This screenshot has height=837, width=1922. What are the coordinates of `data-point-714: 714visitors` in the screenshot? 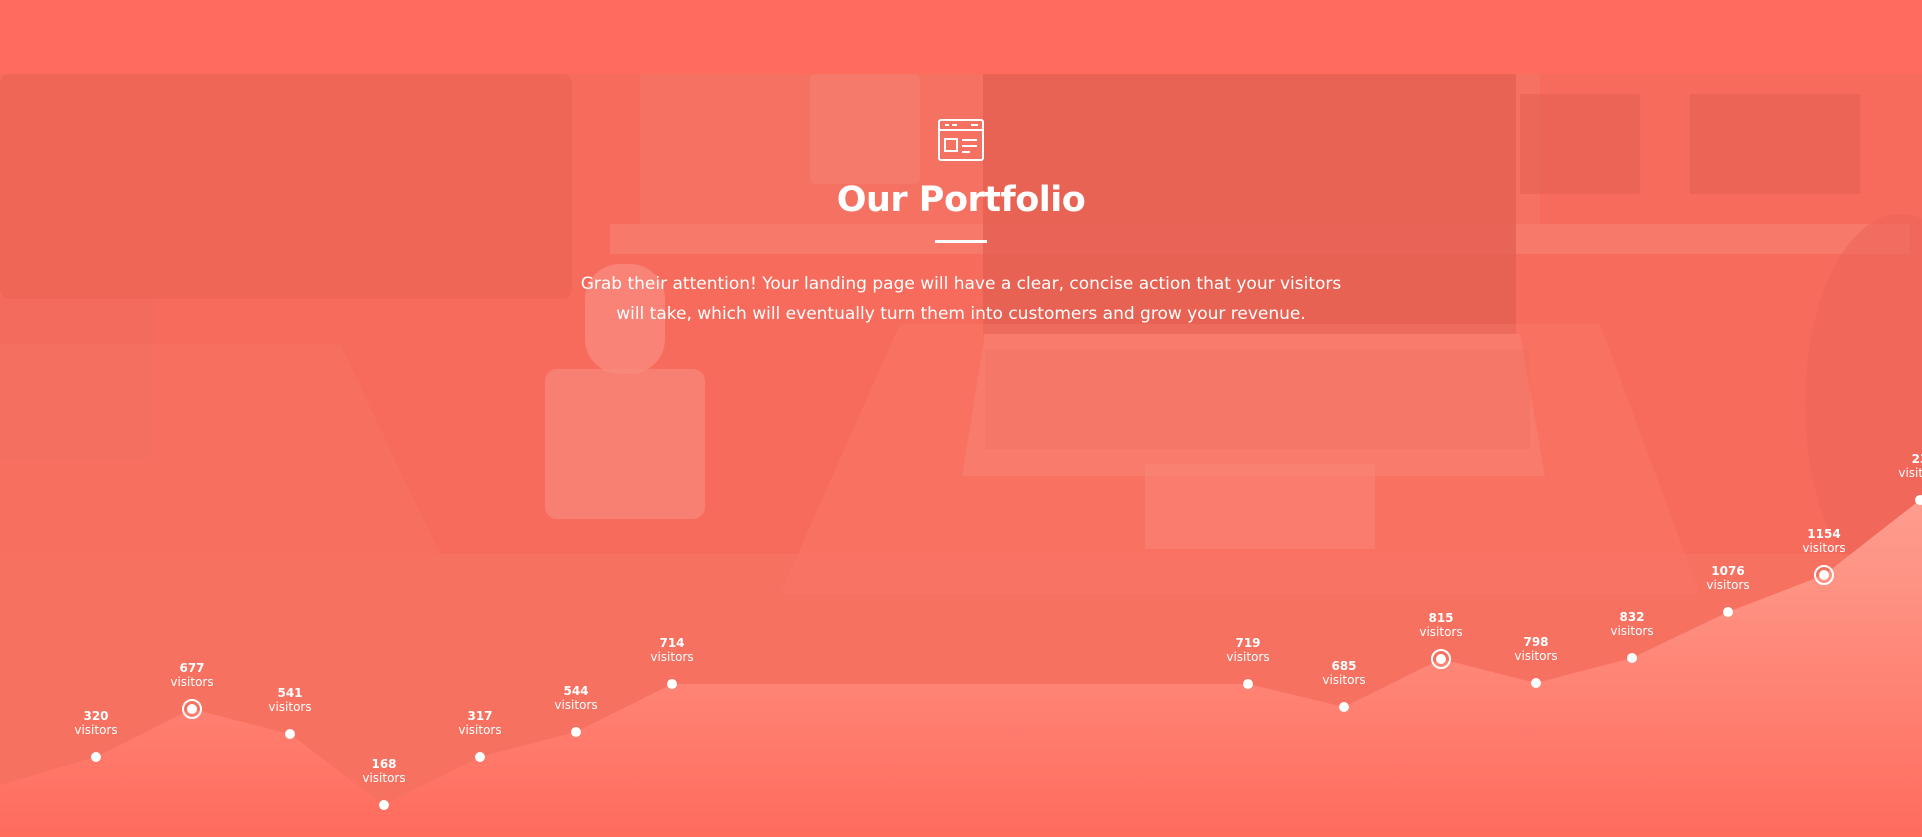 It's located at (672, 662).